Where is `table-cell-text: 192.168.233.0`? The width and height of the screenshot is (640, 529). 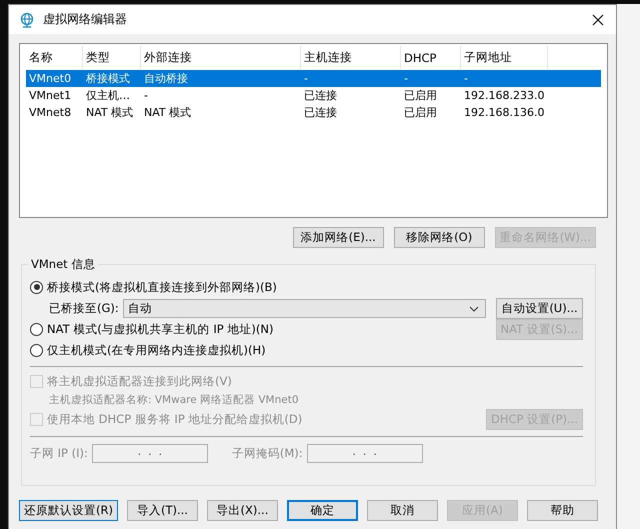
table-cell-text: 192.168.233.0 is located at coordinates (504, 95).